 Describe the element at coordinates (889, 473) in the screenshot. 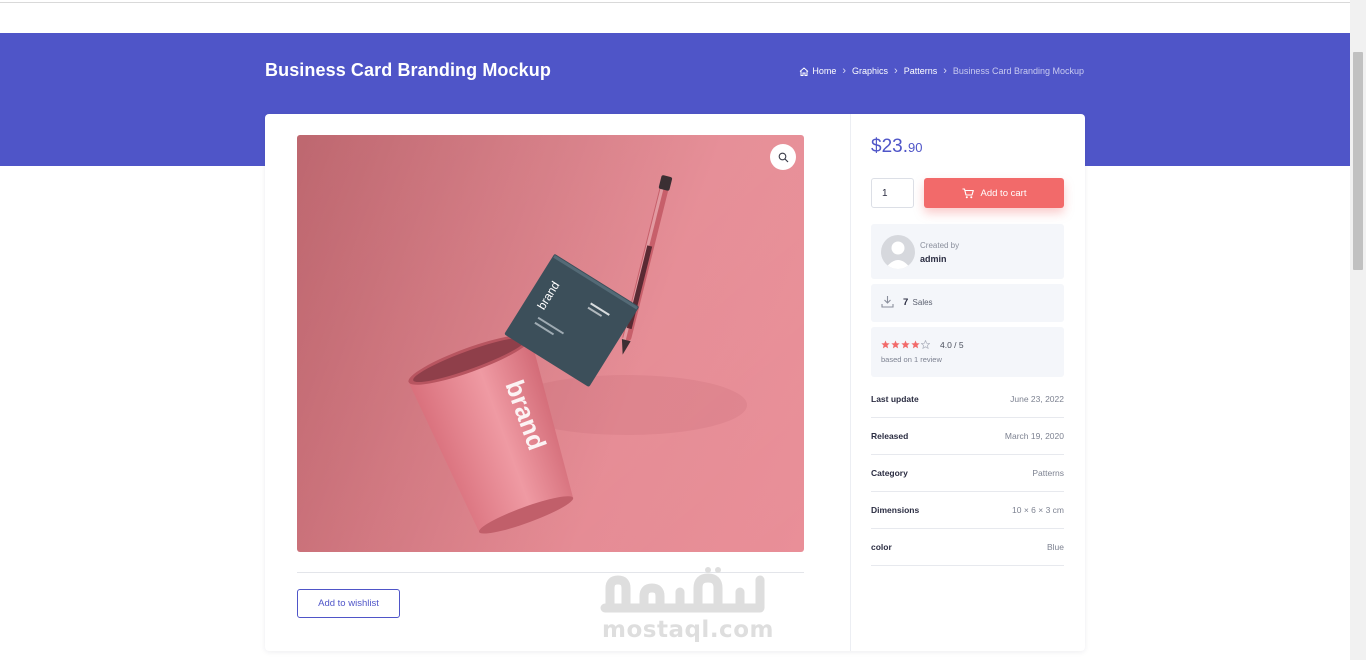

I see `meta-key: Category` at that location.